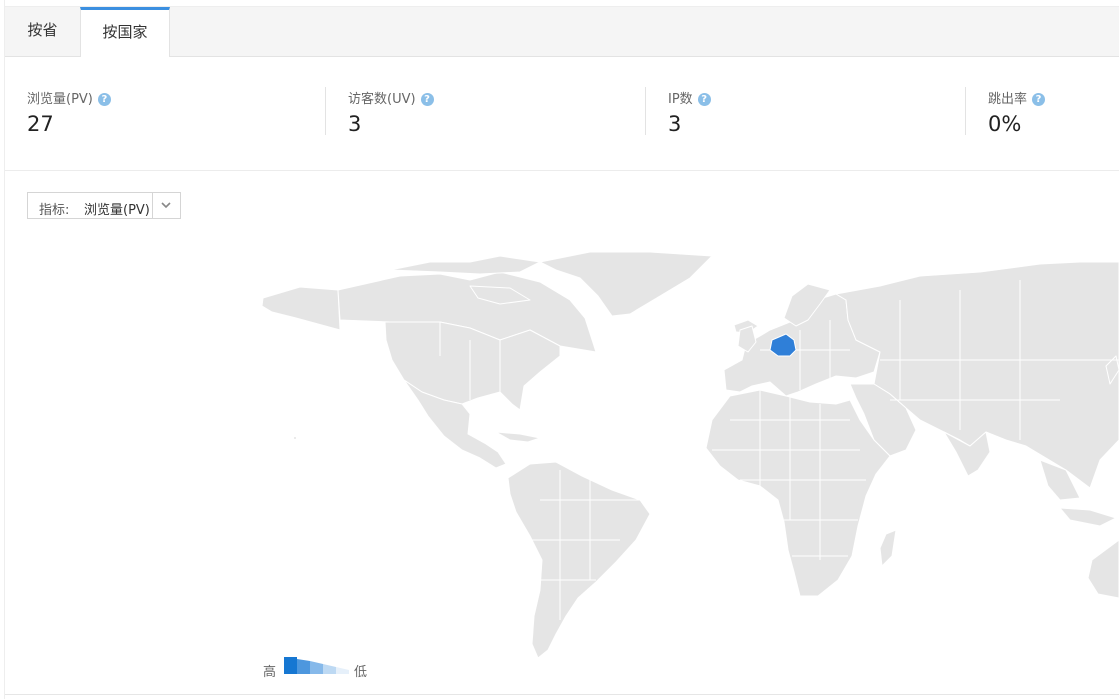 The image size is (1119, 699). Describe the element at coordinates (680, 99) in the screenshot. I see `stat-label: IP数` at that location.